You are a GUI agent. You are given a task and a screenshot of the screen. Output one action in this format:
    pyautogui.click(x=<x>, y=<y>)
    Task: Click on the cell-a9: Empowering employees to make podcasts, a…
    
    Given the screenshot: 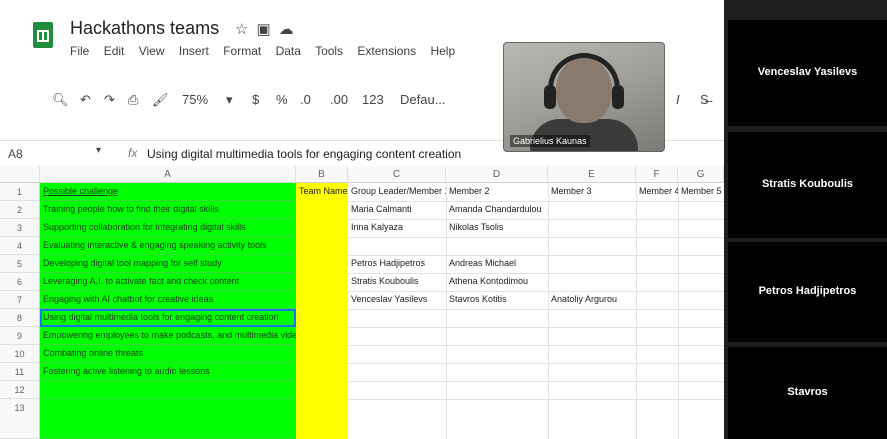 What is the action you would take?
    pyautogui.click(x=168, y=336)
    